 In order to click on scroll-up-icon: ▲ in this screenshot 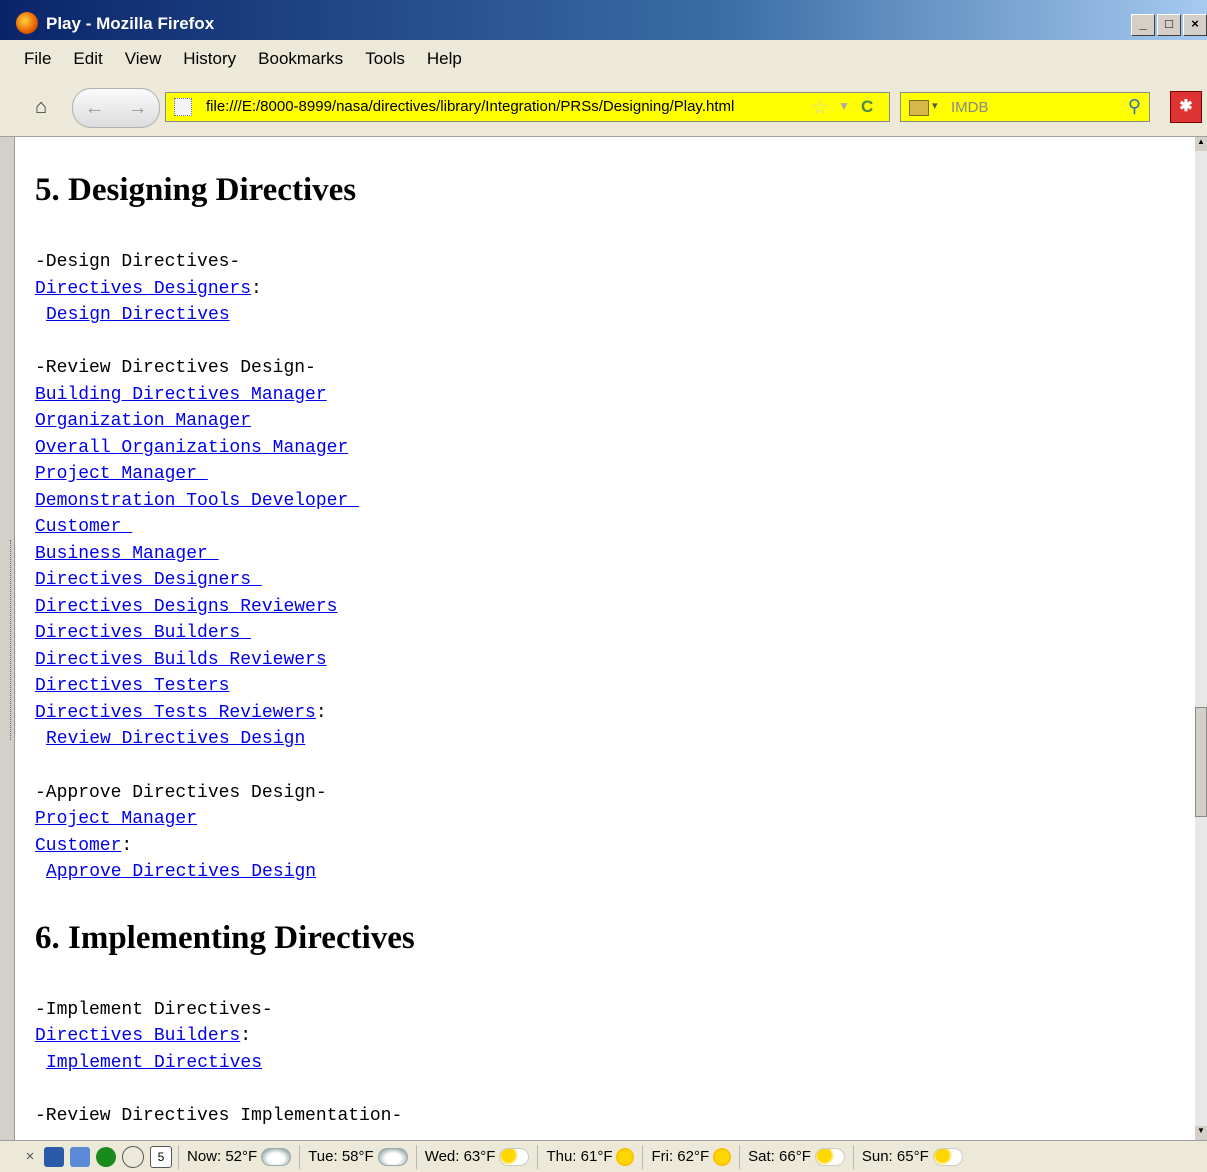, I will do `click(1201, 144)`.